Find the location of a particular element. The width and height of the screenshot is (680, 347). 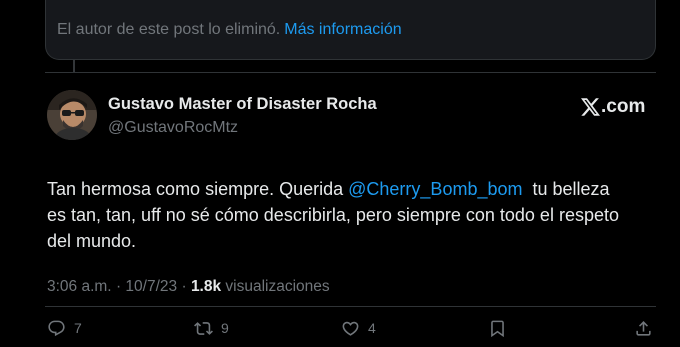

x-logo-icon is located at coordinates (590, 107).